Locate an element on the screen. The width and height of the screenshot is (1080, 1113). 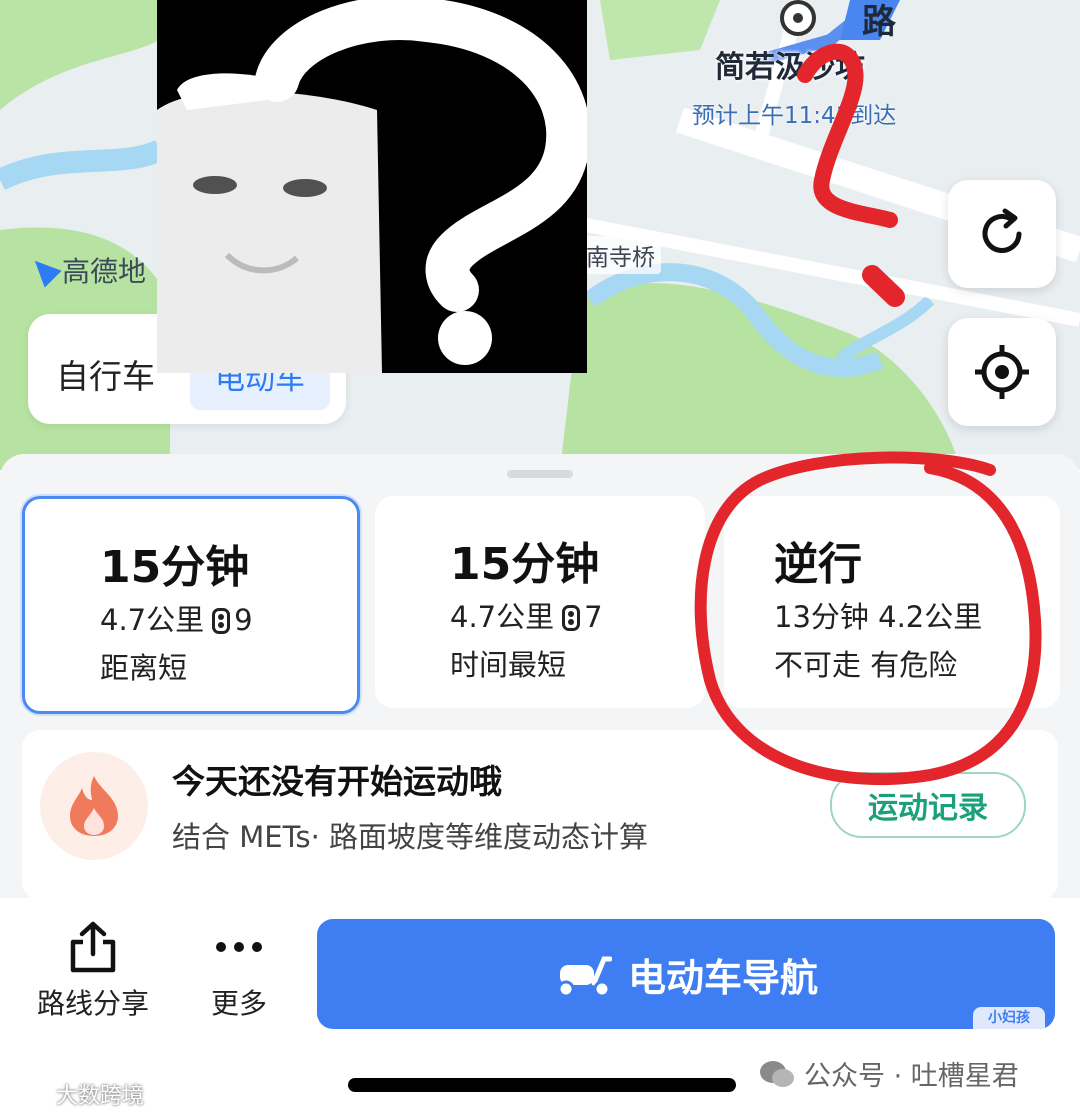
refresh-button is located at coordinates (1002, 234).